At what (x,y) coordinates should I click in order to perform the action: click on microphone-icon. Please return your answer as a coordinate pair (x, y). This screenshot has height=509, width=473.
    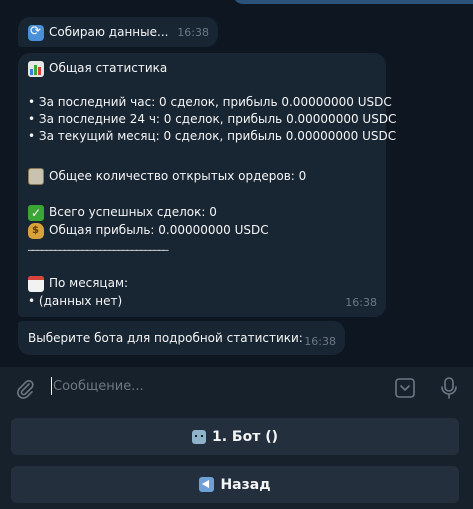
    Looking at the image, I should click on (449, 388).